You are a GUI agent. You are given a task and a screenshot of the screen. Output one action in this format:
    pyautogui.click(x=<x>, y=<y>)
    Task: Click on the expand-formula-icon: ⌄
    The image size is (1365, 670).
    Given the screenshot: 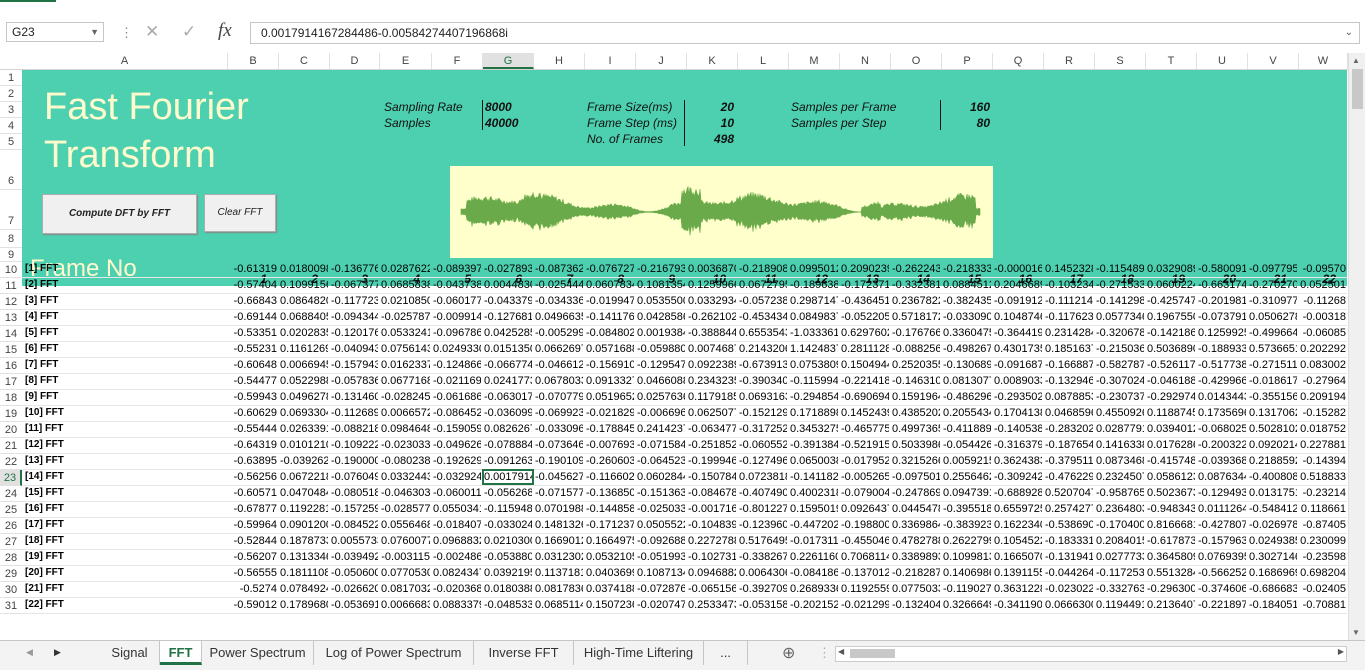 What is the action you would take?
    pyautogui.click(x=1349, y=33)
    